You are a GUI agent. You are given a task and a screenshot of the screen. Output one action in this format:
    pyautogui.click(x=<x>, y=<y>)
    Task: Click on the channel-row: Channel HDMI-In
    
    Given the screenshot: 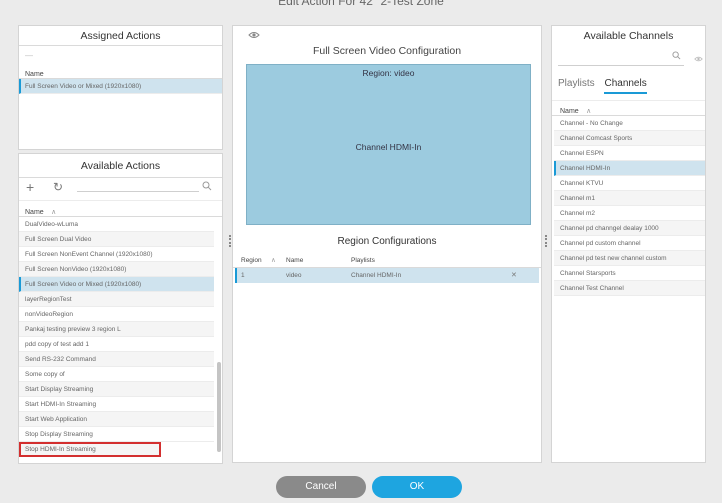 What is the action you would take?
    pyautogui.click(x=629, y=168)
    